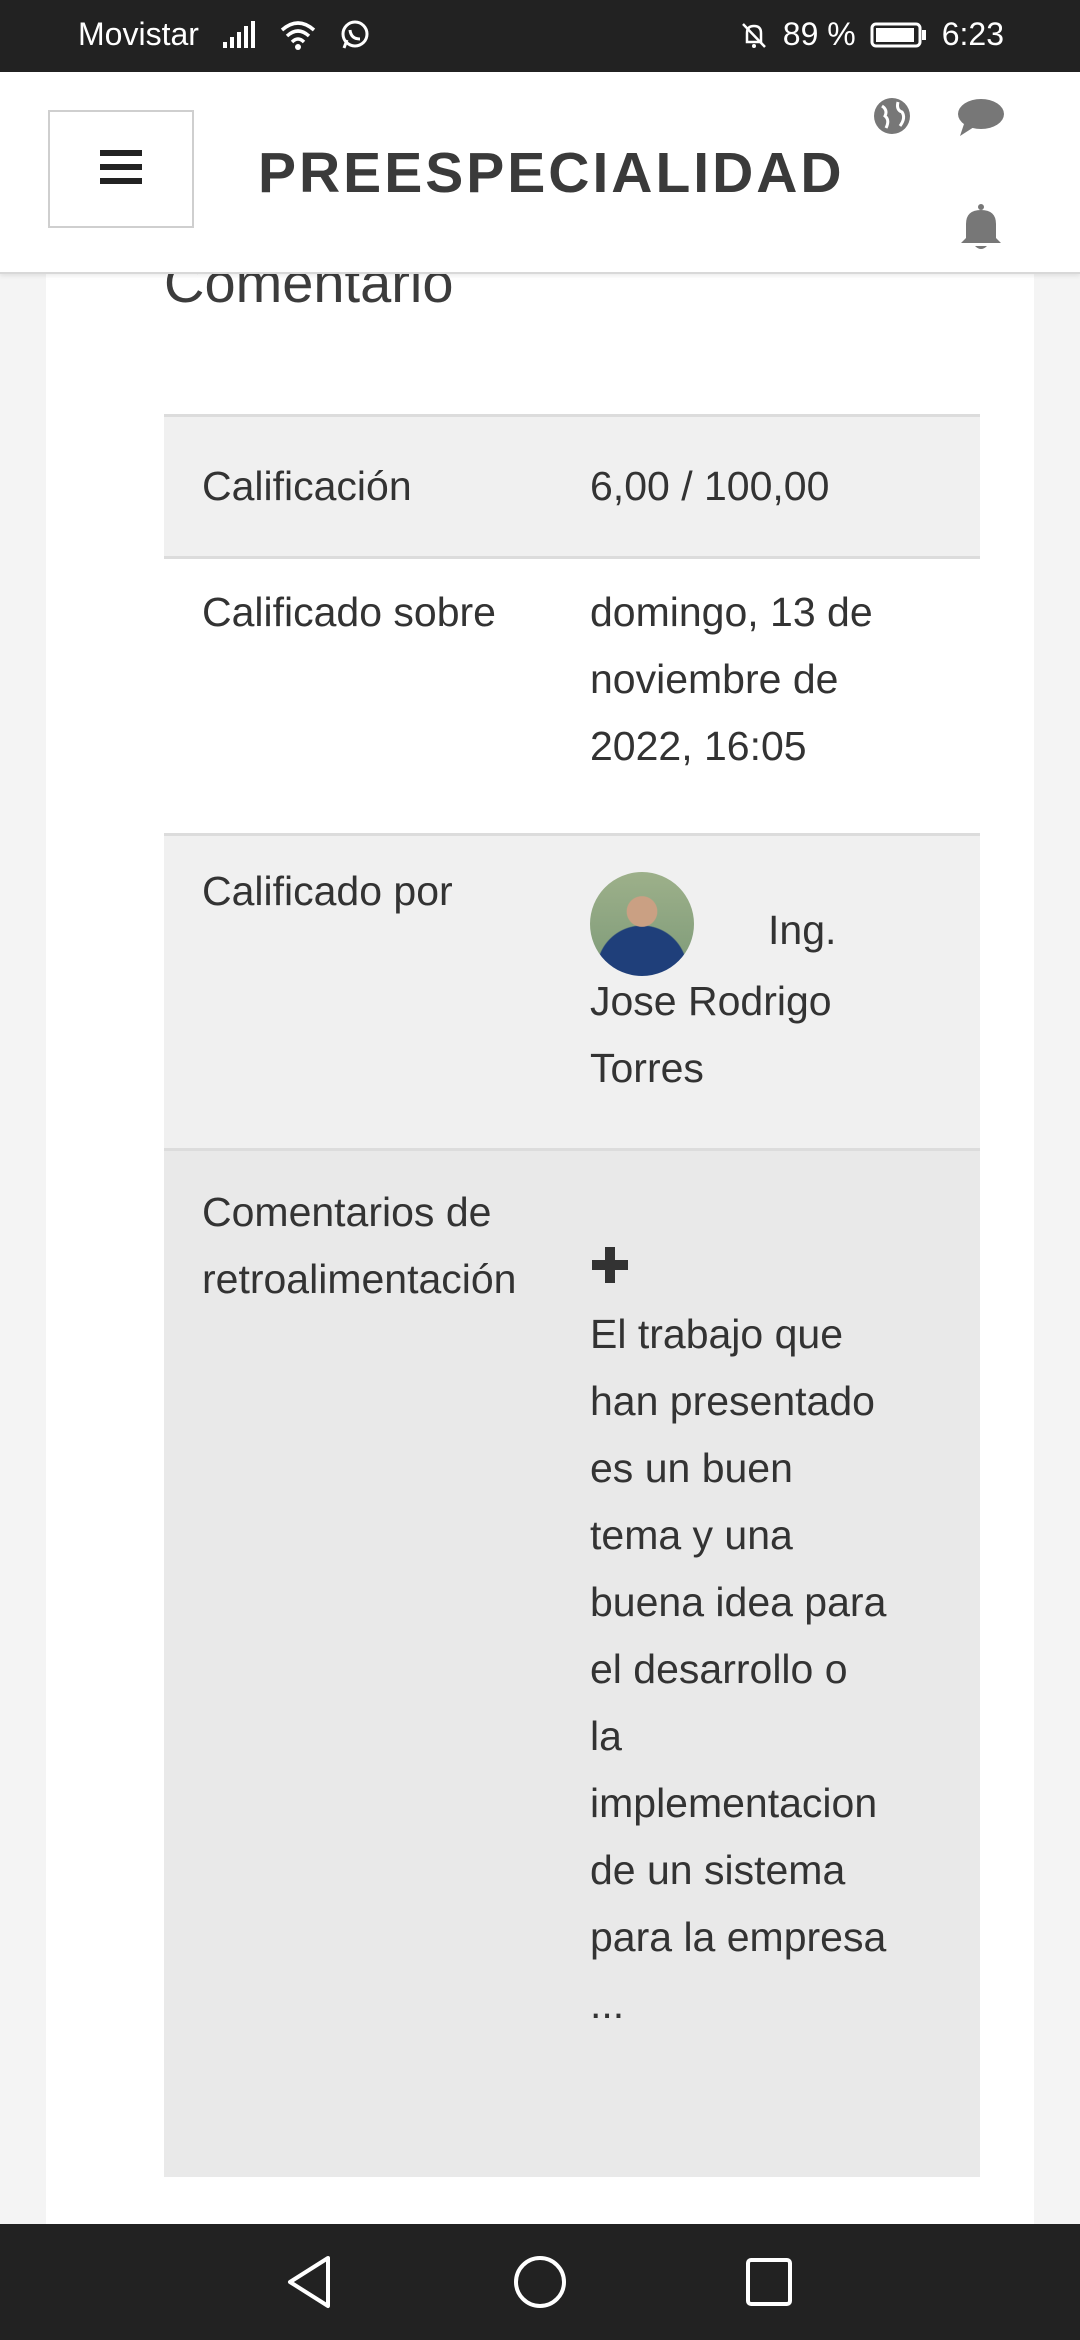 This screenshot has height=2340, width=1080. I want to click on graded-by-value: Ing. Jose Rodrigo Torres, so click(767, 992).